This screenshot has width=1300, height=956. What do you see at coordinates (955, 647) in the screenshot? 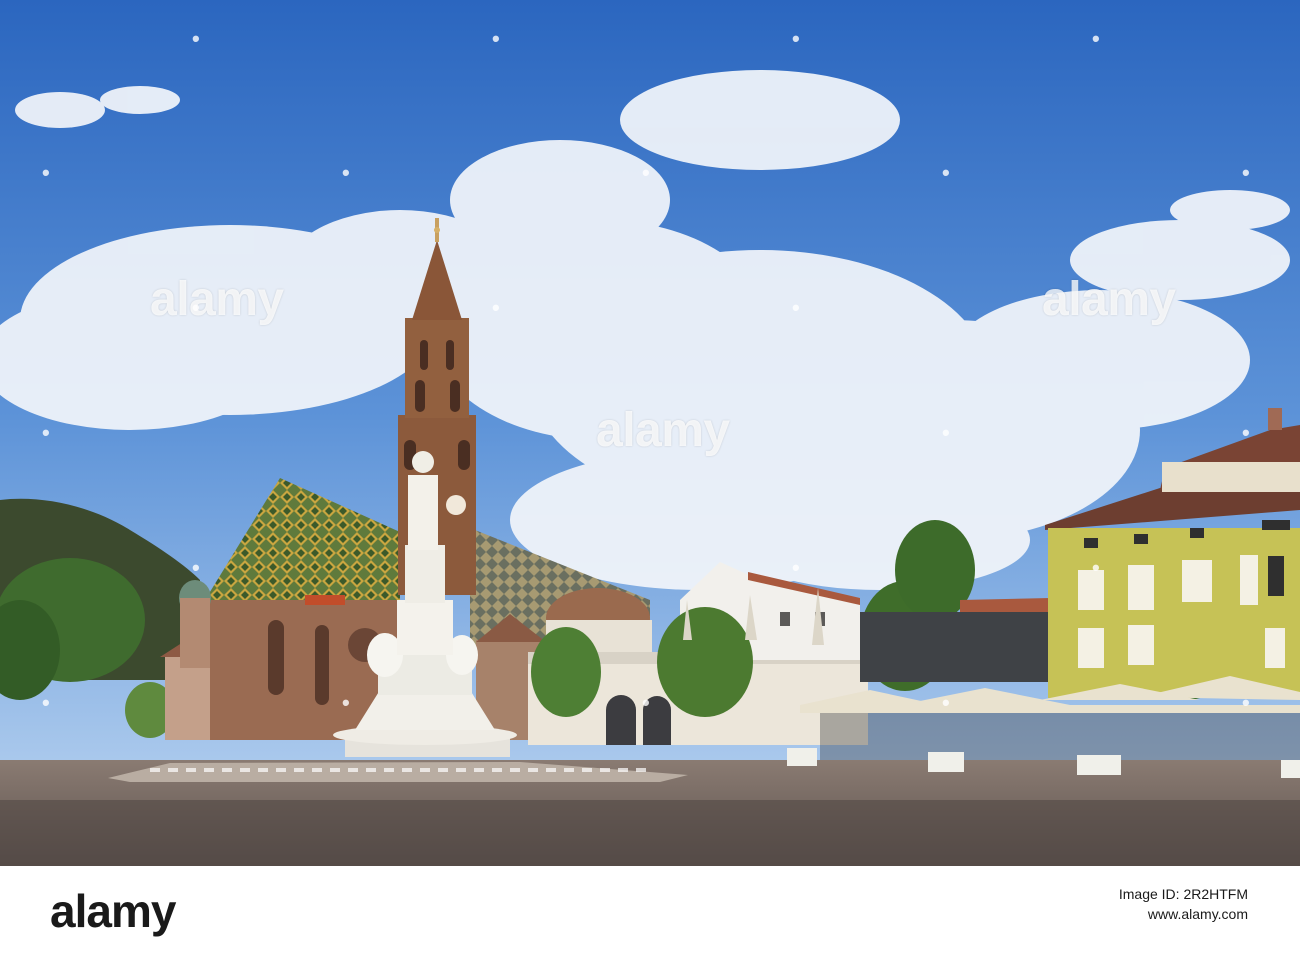
I see `terrace-roof` at bounding box center [955, 647].